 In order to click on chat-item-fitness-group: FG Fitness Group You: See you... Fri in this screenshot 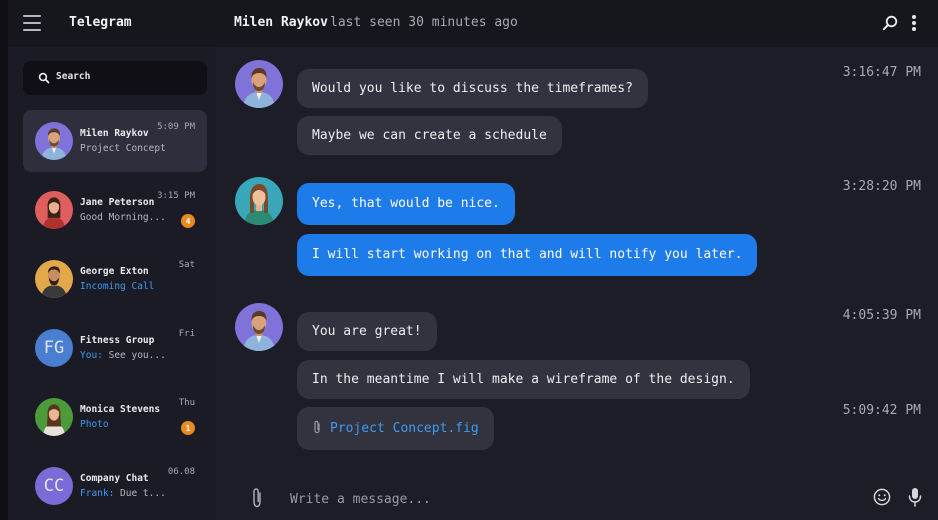, I will do `click(115, 348)`.